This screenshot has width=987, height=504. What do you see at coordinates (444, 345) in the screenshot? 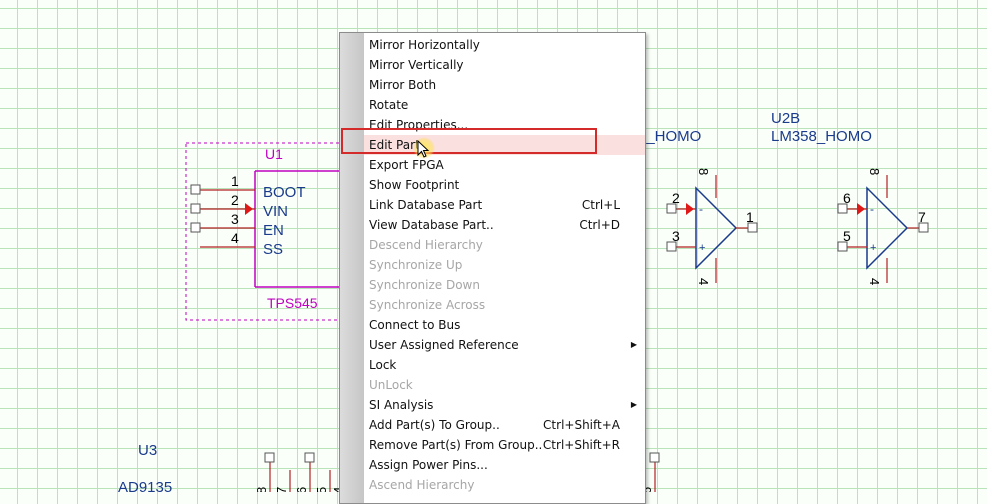
I see `menu-item-label: User Assigned Reference` at bounding box center [444, 345].